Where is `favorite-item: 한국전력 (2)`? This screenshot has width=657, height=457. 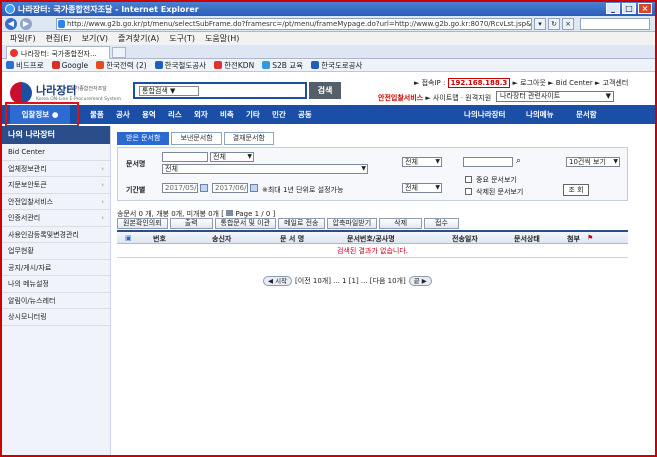
favorite-item: 한국전력 (2) is located at coordinates (121, 65).